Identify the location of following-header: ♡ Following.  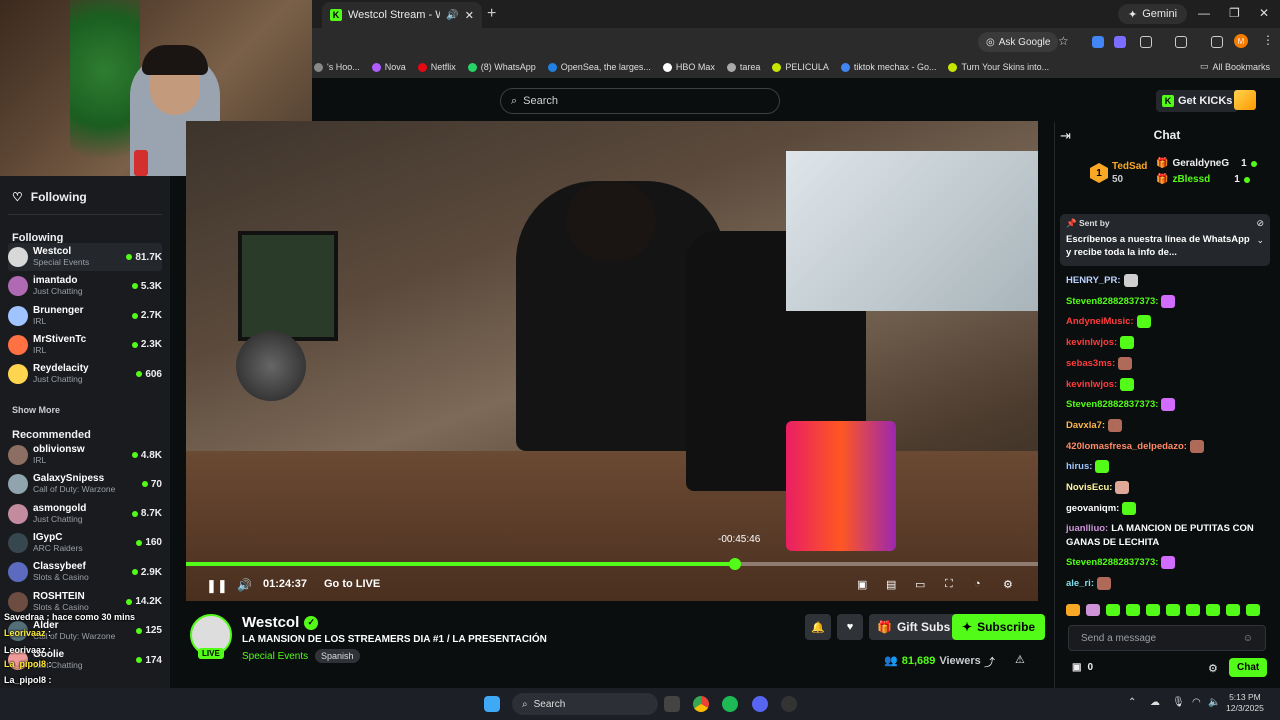
(49, 197).